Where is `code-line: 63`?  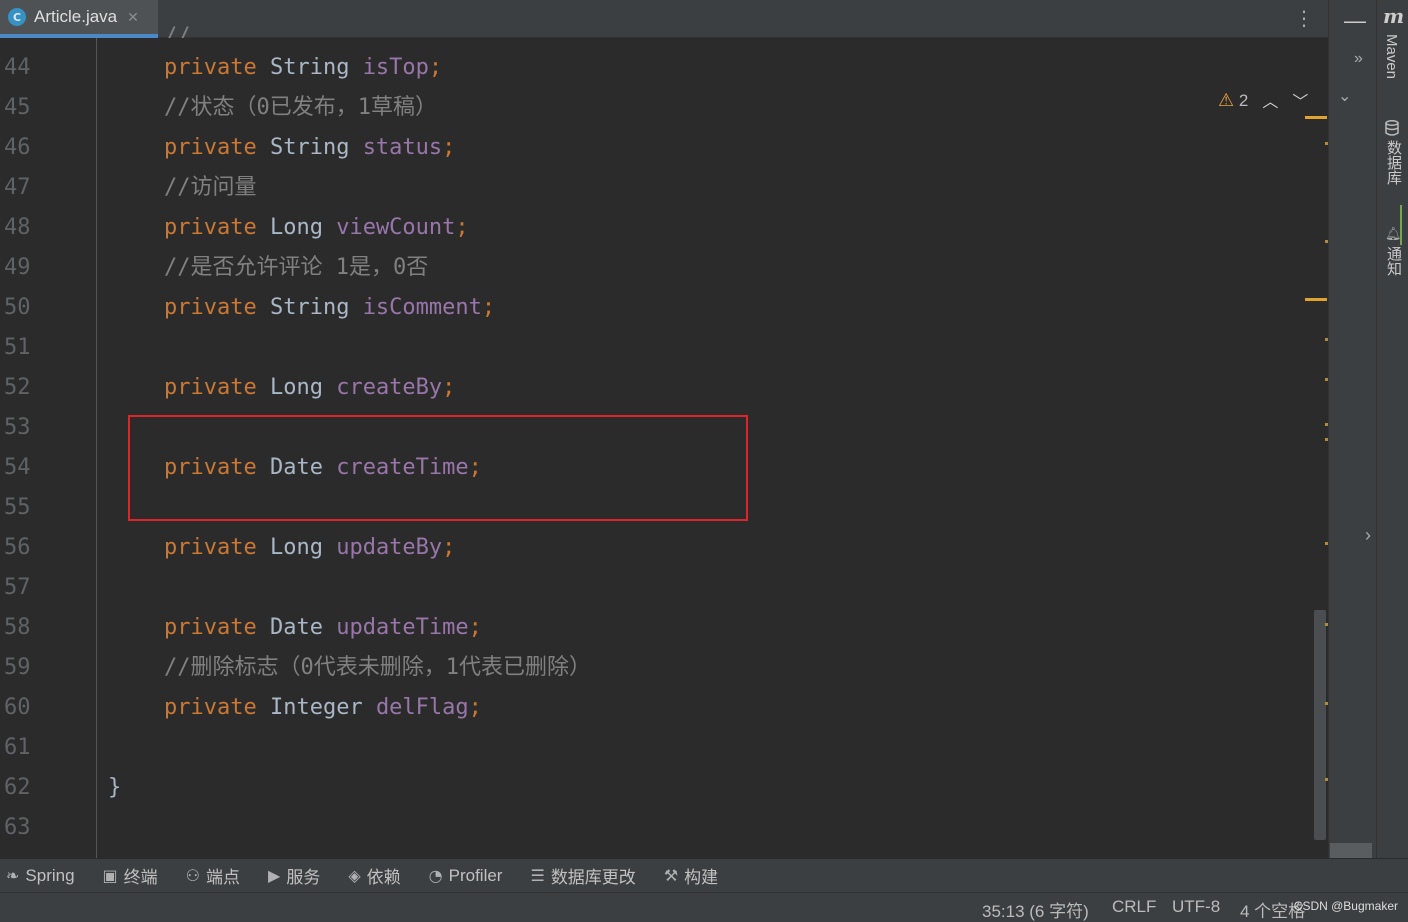
code-line: 63 is located at coordinates (650, 828).